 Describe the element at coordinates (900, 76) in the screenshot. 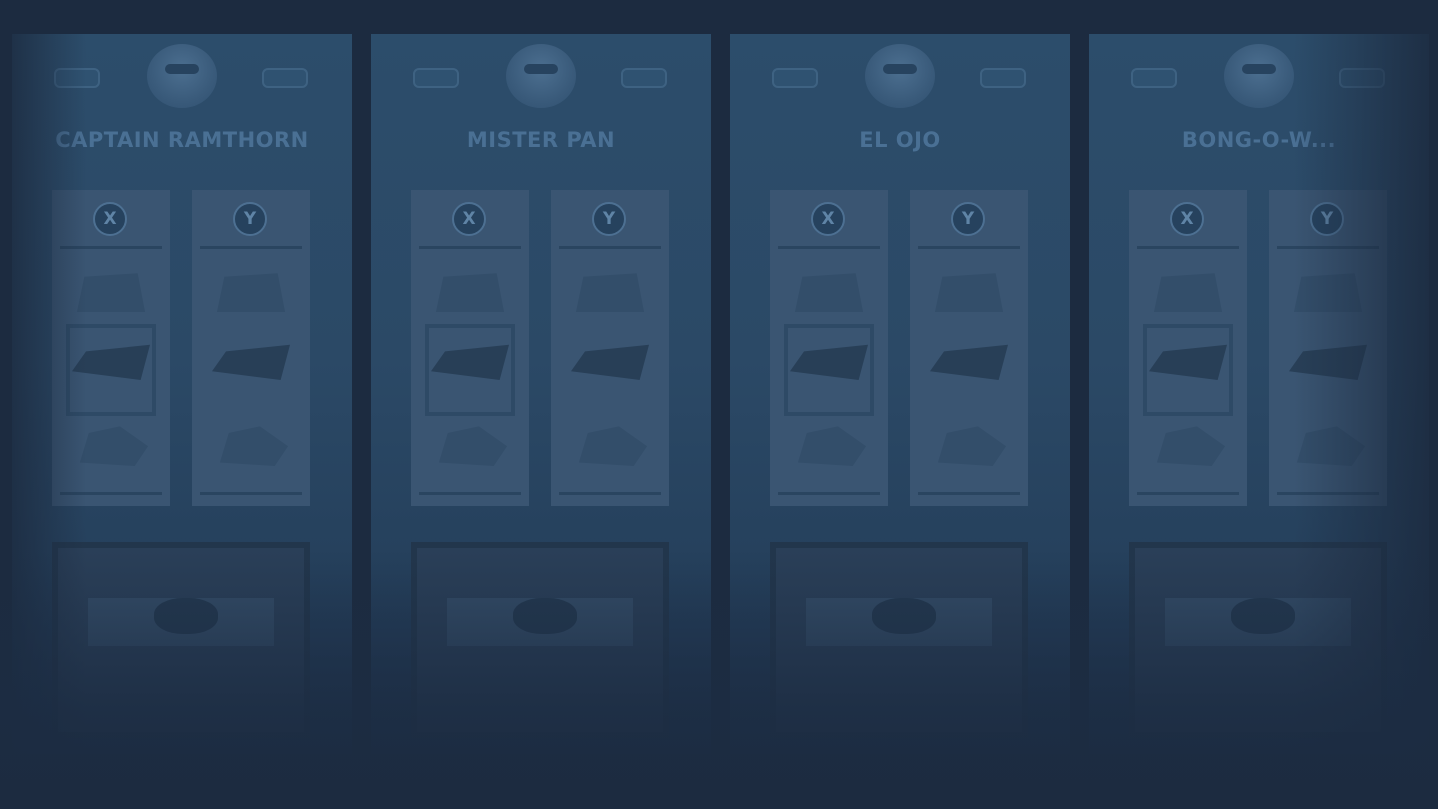

I see `skull-portrait-icon` at that location.